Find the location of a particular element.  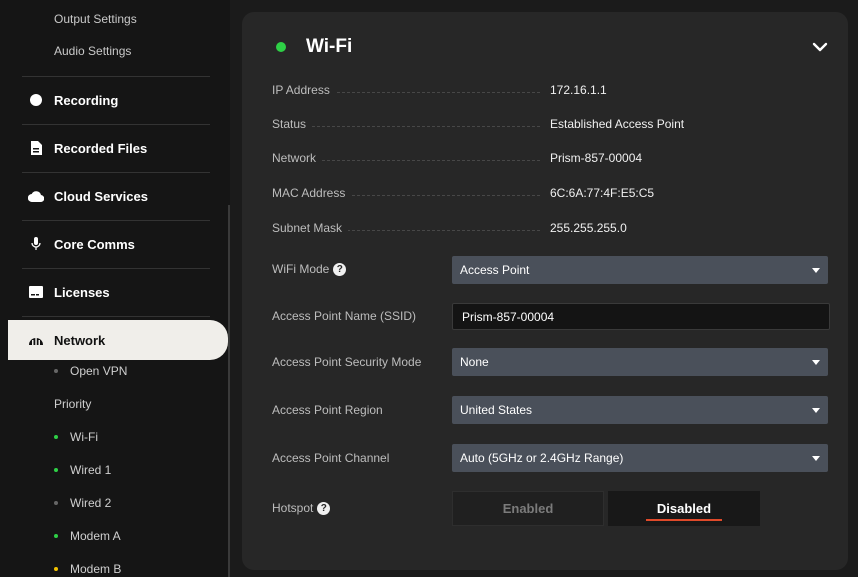

wifi-status-dot is located at coordinates (281, 47).